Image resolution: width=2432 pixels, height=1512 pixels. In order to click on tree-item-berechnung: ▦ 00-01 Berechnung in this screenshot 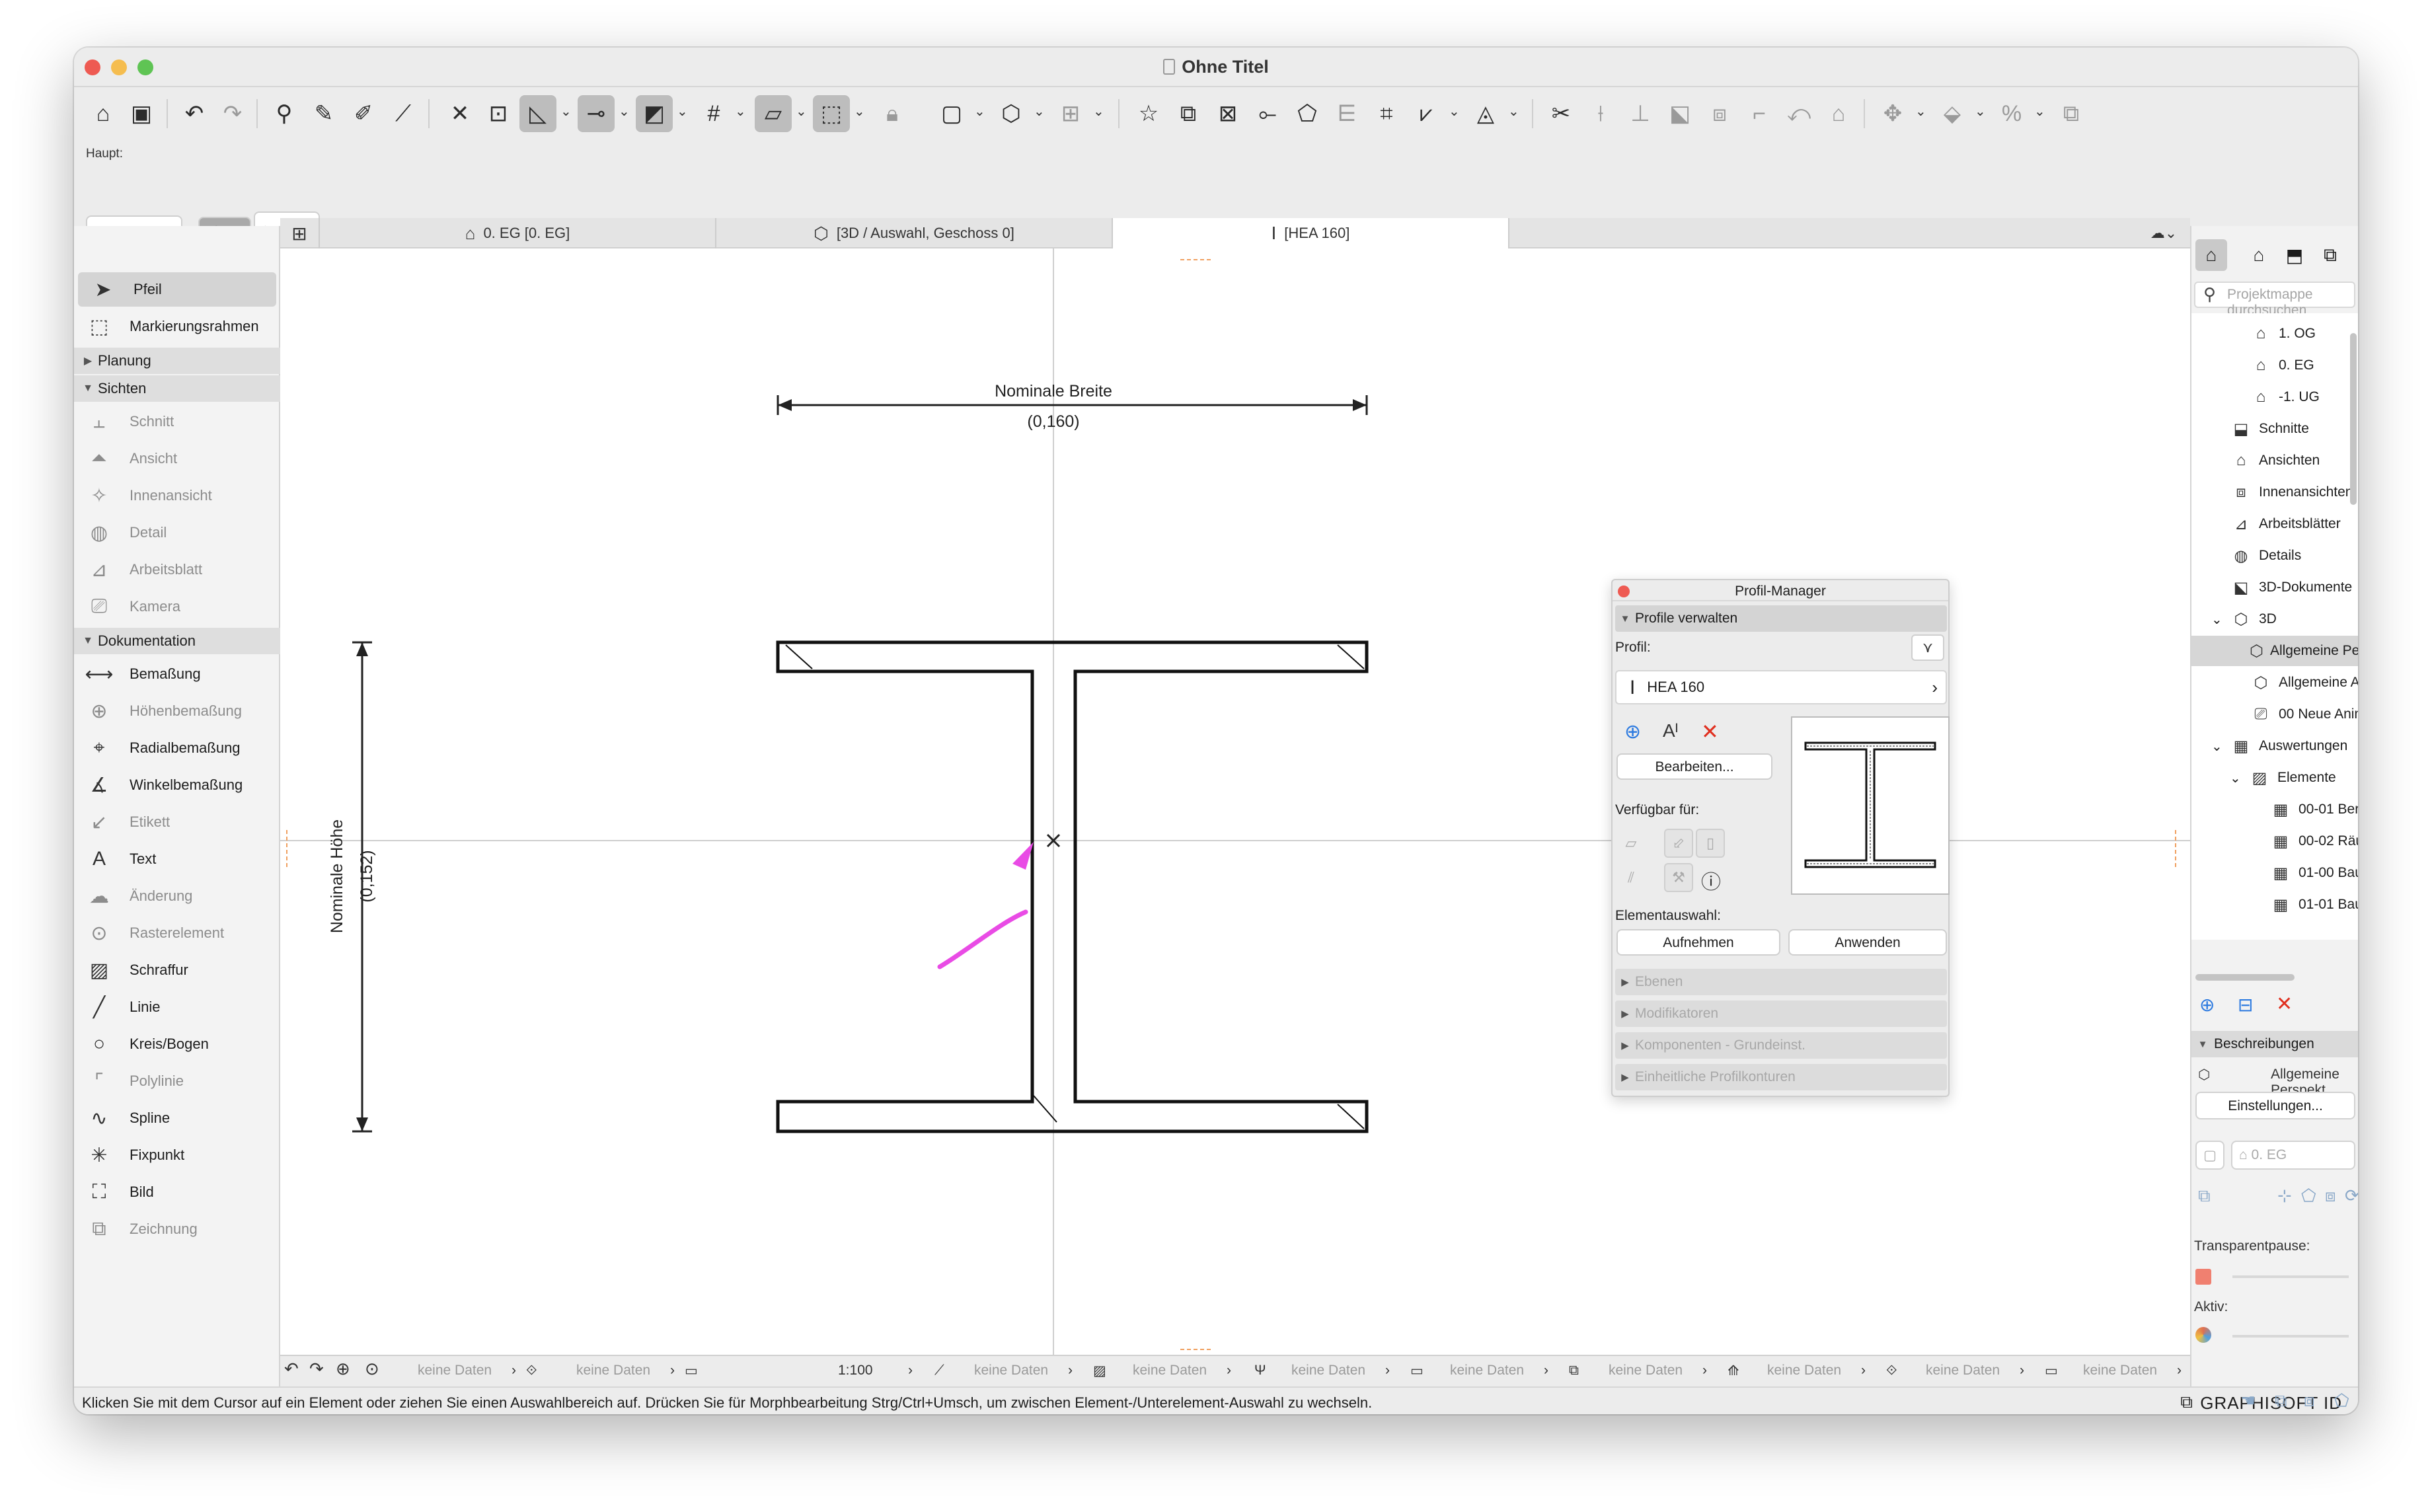, I will do `click(2313, 809)`.